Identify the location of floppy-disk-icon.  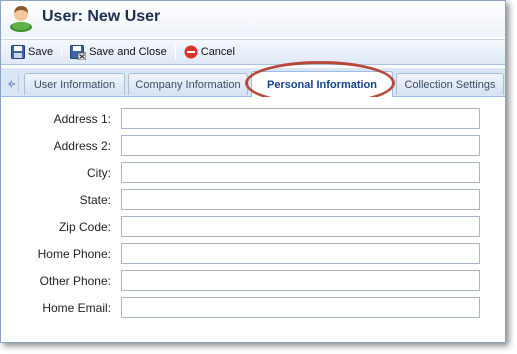
(18, 52).